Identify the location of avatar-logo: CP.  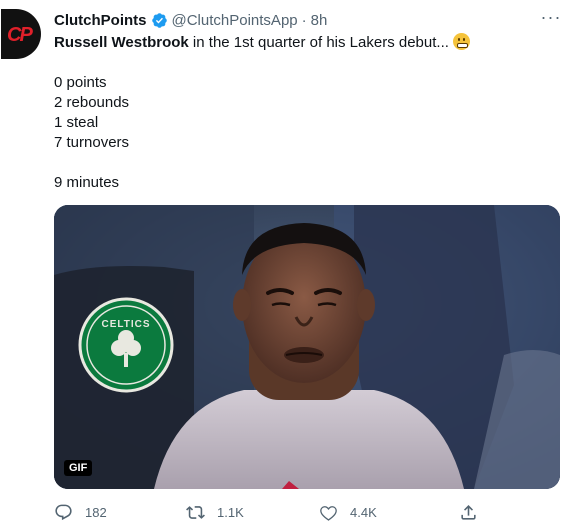
(20, 35).